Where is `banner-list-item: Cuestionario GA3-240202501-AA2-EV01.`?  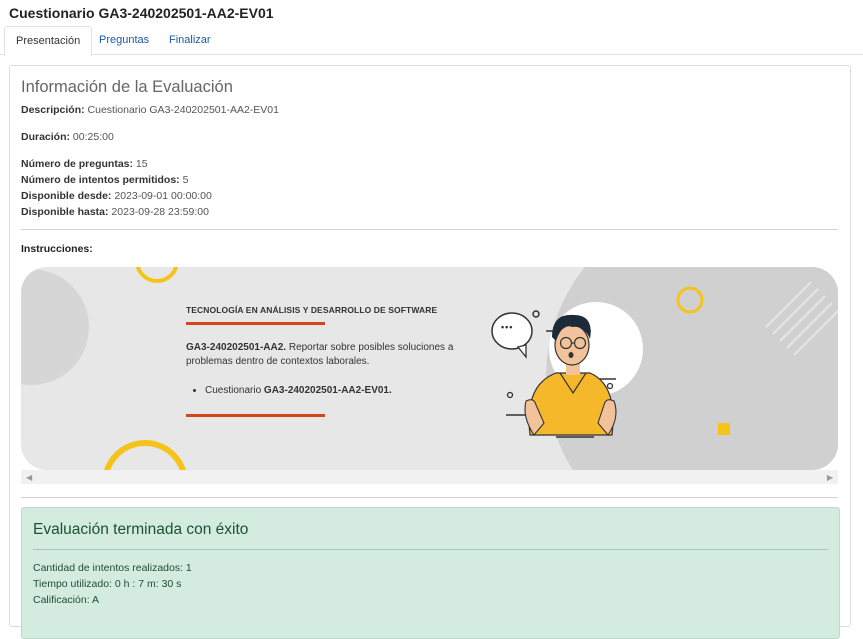 banner-list-item: Cuestionario GA3-240202501-AA2-EV01. is located at coordinates (292, 390).